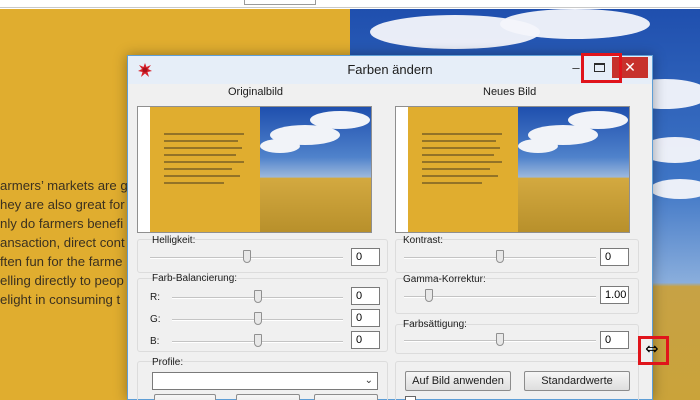 The height and width of the screenshot is (400, 700). Describe the element at coordinates (652, 348) in the screenshot. I see `resize-horizontal-icon: ⇔` at that location.